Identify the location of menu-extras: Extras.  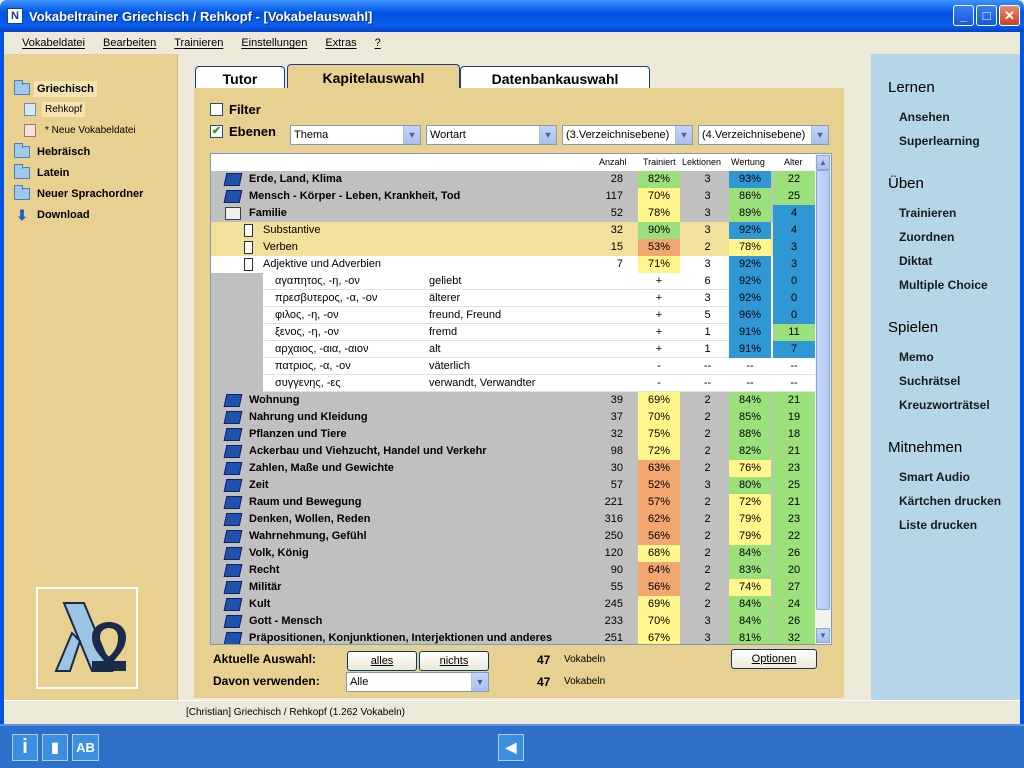
(340, 43).